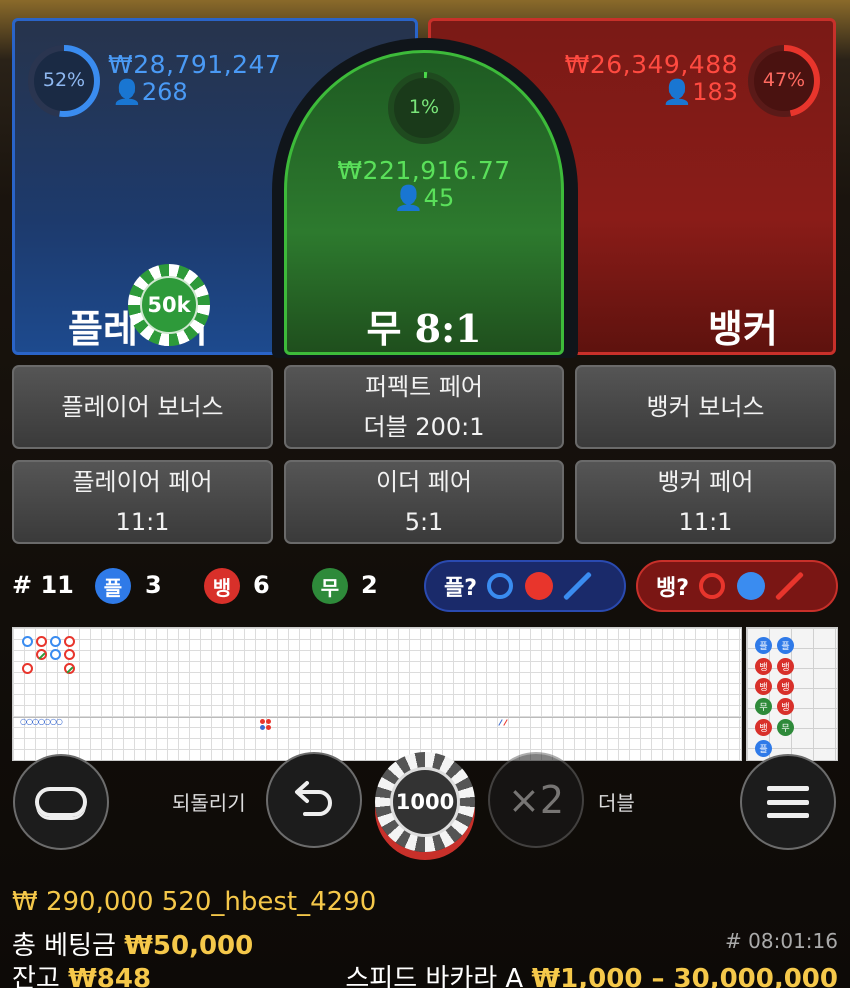  What do you see at coordinates (424, 387) in the screenshot?
I see `button-label: 퍼펙트 페어` at bounding box center [424, 387].